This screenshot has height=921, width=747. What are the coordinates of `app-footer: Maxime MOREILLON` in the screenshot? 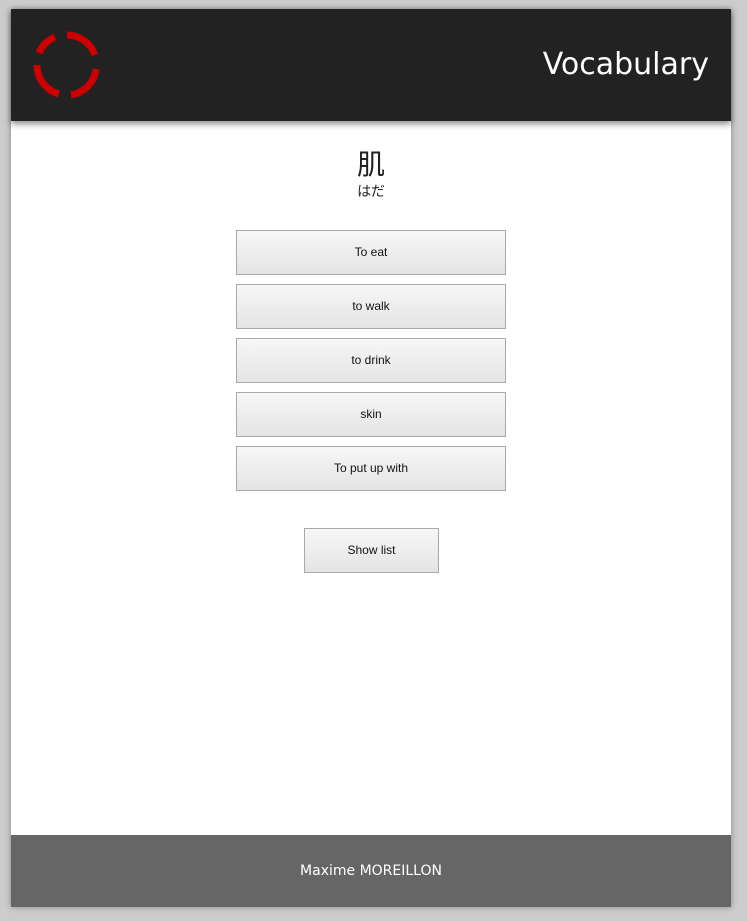 It's located at (371, 871).